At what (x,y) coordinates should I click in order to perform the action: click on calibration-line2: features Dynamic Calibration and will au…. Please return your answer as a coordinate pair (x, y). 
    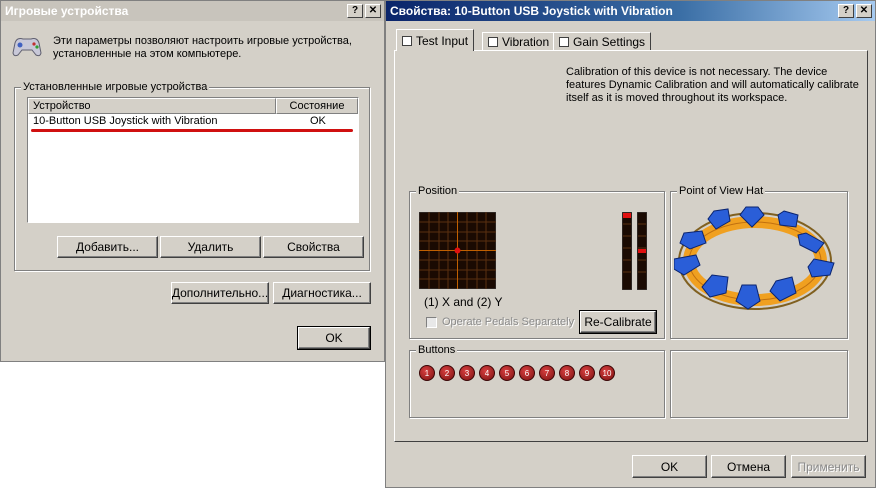
    Looking at the image, I should click on (712, 85).